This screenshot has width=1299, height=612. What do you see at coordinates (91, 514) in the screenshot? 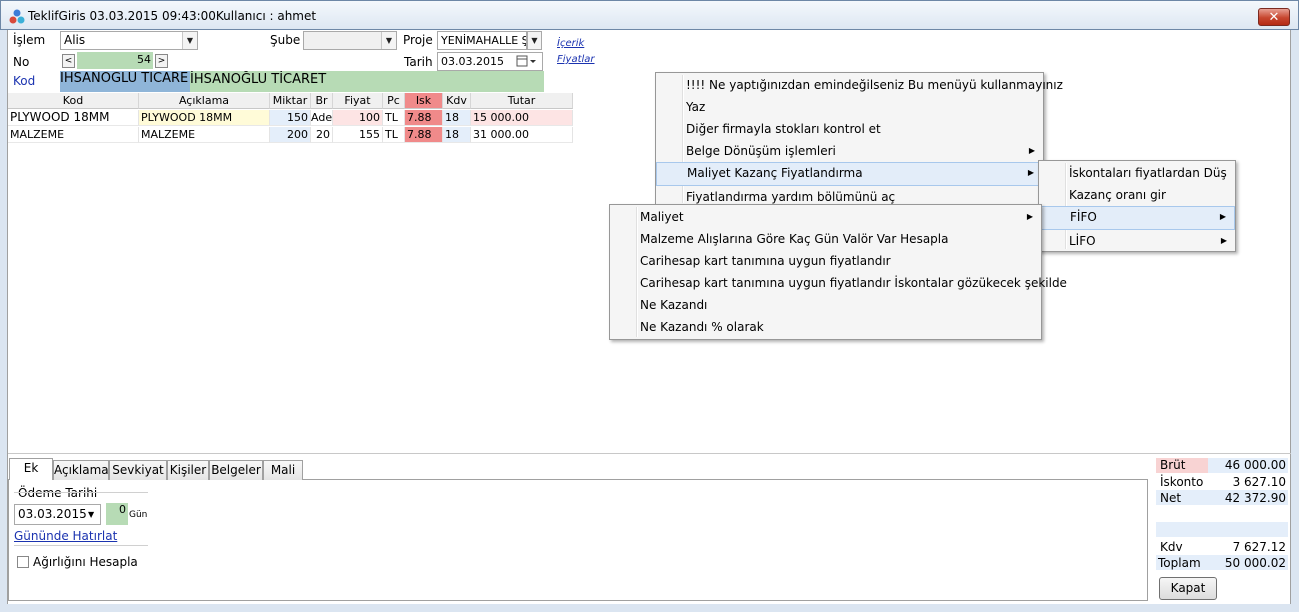
I see `odeme-dropdown-icon: ▼` at bounding box center [91, 514].